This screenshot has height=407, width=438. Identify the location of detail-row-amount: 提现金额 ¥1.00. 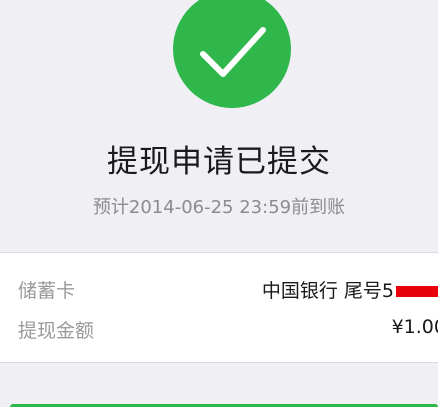
(219, 334).